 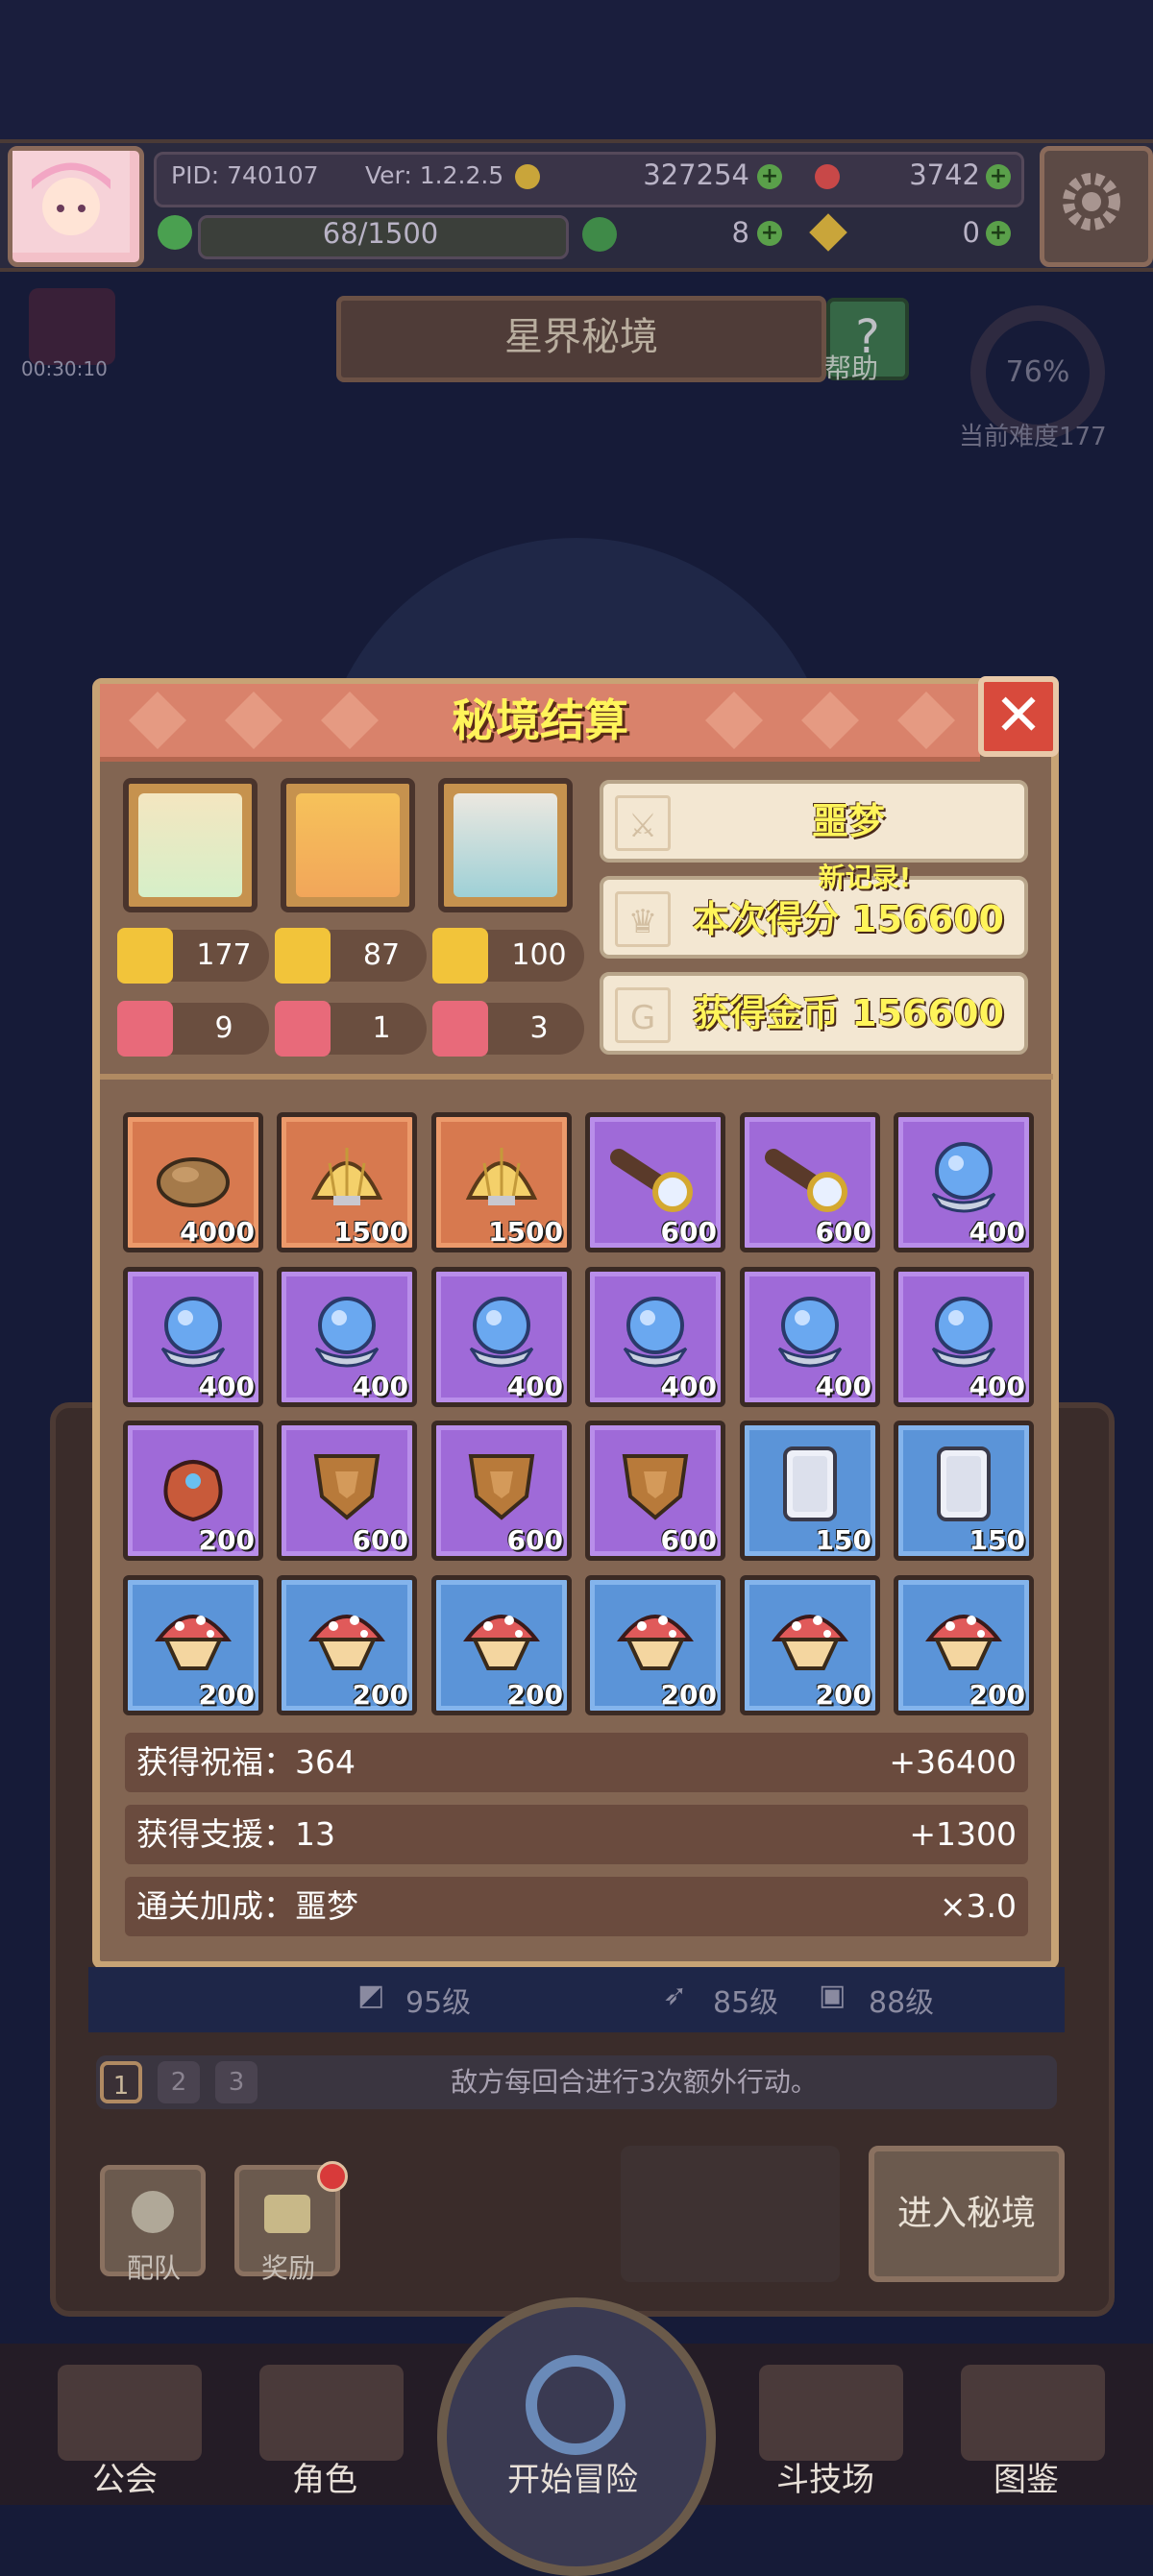 I want to click on nav-guild: 公会, so click(x=125, y=2476).